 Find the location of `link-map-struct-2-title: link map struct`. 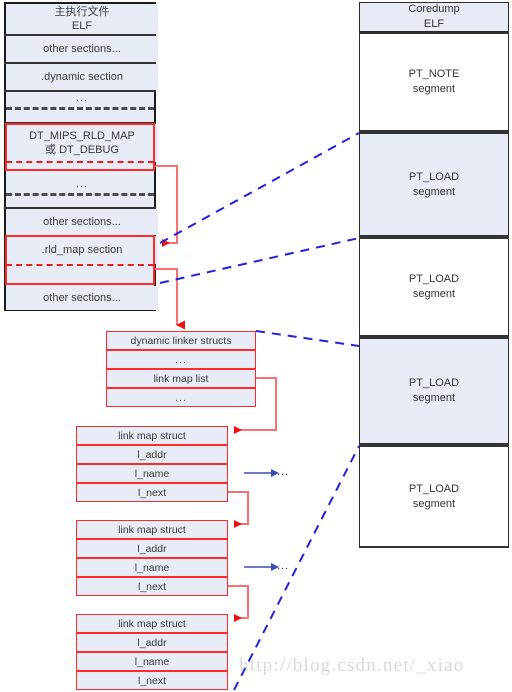

link-map-struct-2-title: link map struct is located at coordinates (152, 529).